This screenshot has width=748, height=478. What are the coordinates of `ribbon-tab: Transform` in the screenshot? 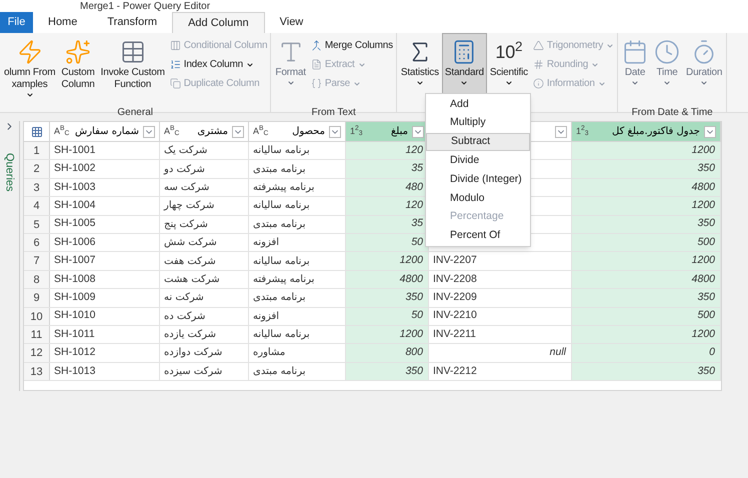 It's located at (132, 22).